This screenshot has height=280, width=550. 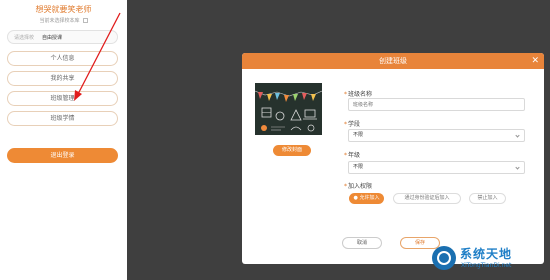 What do you see at coordinates (436, 167) in the screenshot?
I see `grade-select: 不限` at bounding box center [436, 167].